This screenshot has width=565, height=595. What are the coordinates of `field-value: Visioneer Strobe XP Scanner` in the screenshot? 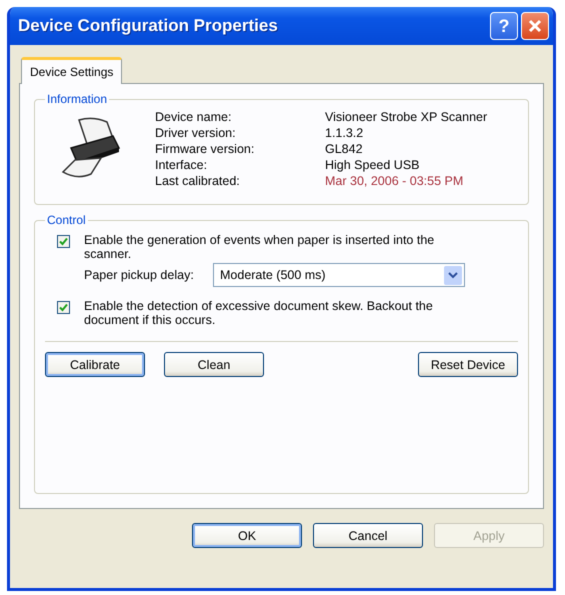 It's located at (406, 117).